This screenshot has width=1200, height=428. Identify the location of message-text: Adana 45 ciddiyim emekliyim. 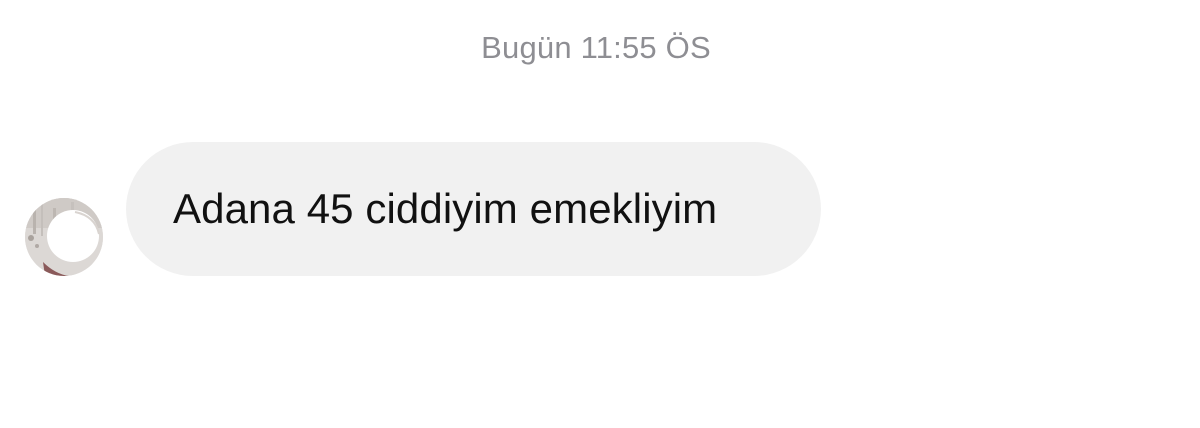
(445, 208).